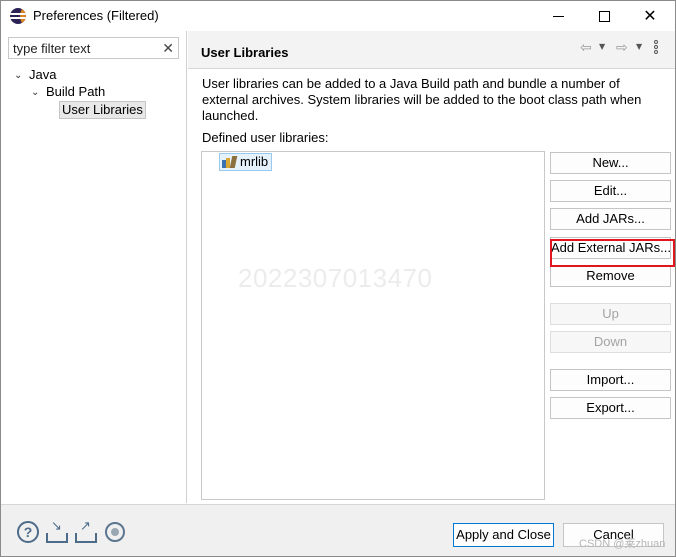  What do you see at coordinates (612, 253) in the screenshot?
I see `highlight-annotation` at bounding box center [612, 253].